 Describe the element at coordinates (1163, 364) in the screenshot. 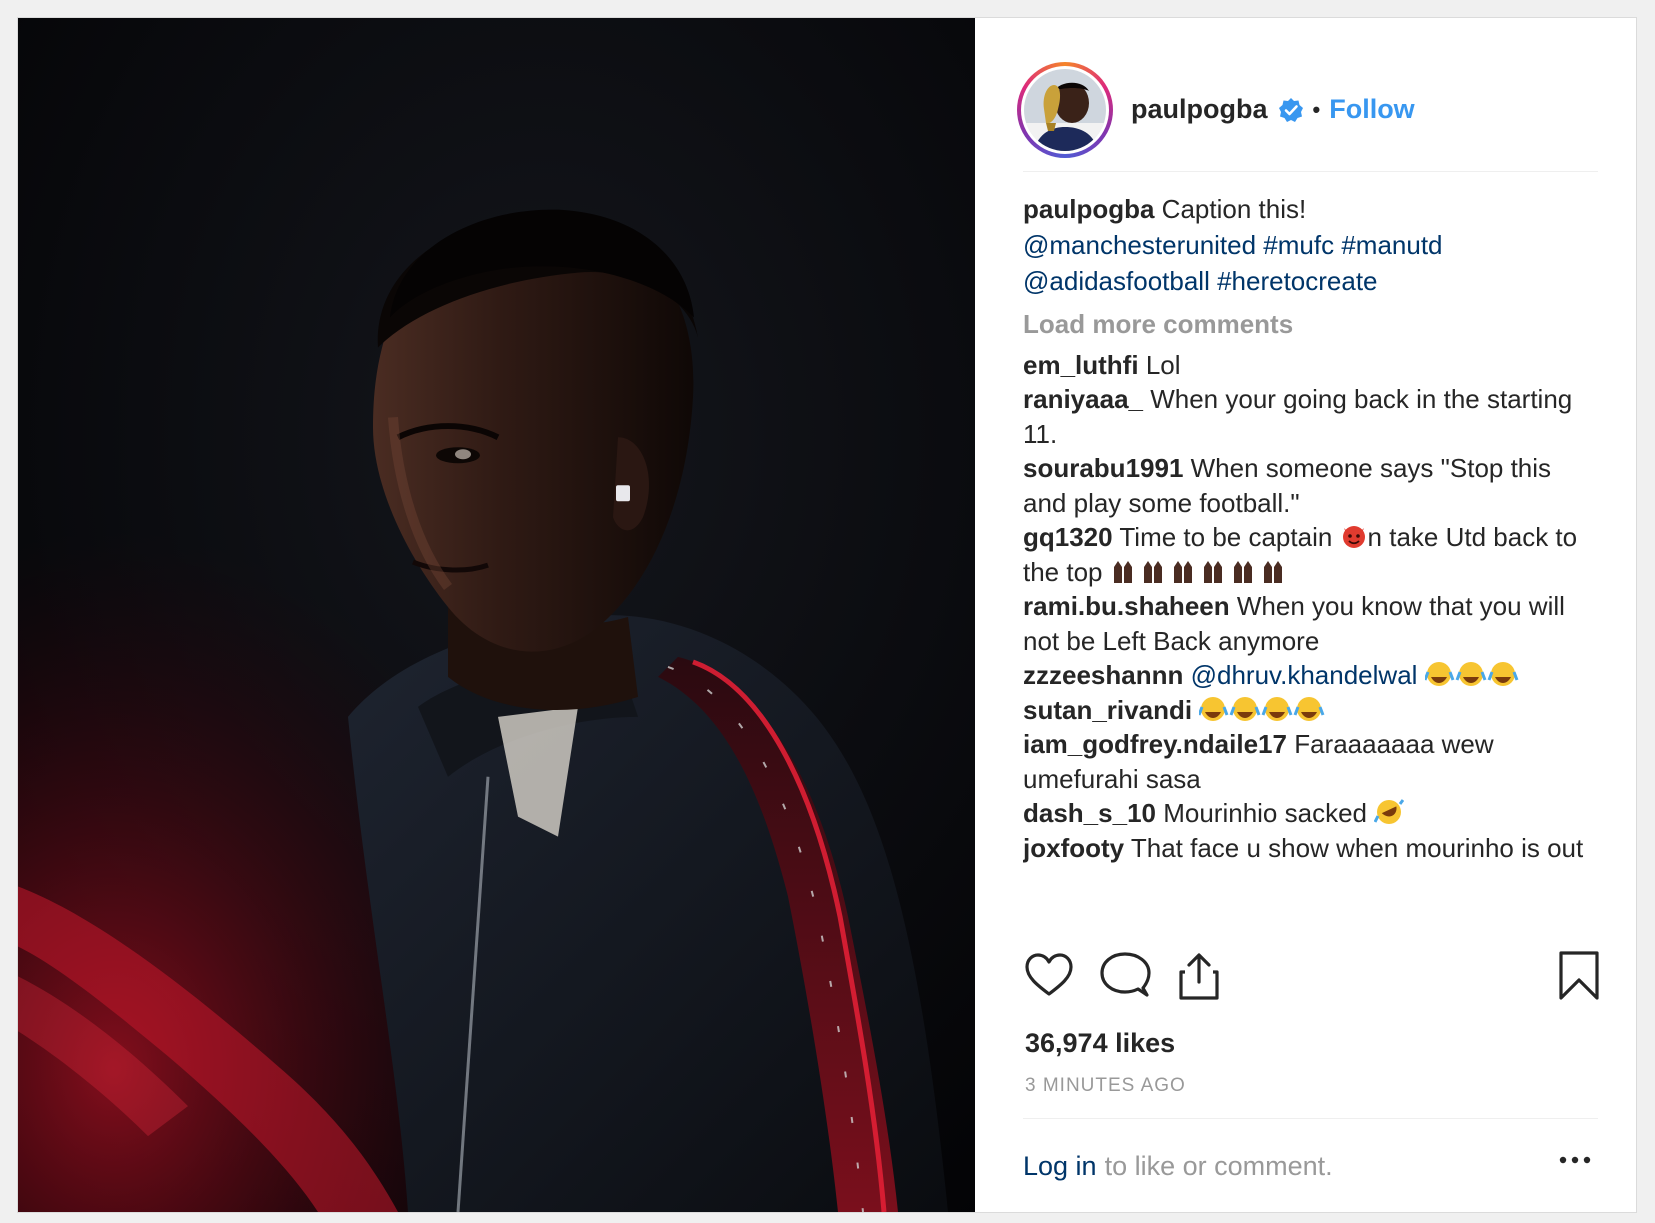

I see `comment-text: Lol` at that location.